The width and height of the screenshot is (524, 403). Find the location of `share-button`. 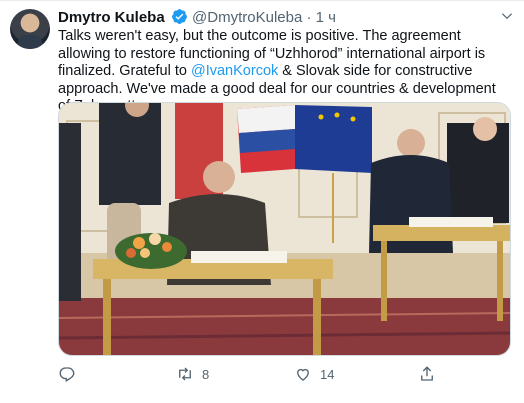

share-button is located at coordinates (427, 374).